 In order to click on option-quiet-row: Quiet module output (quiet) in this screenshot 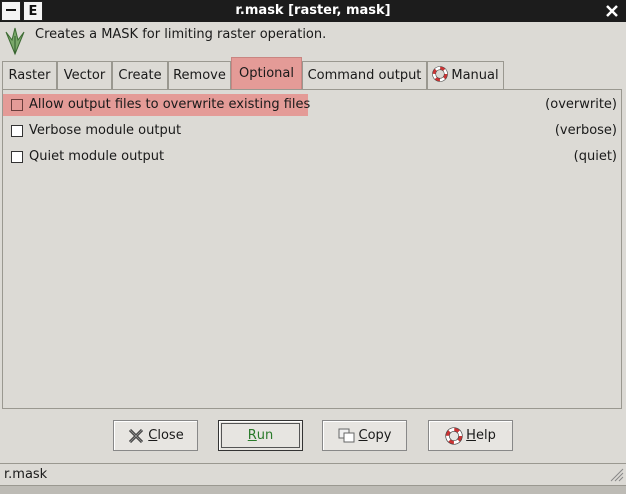, I will do `click(312, 157)`.